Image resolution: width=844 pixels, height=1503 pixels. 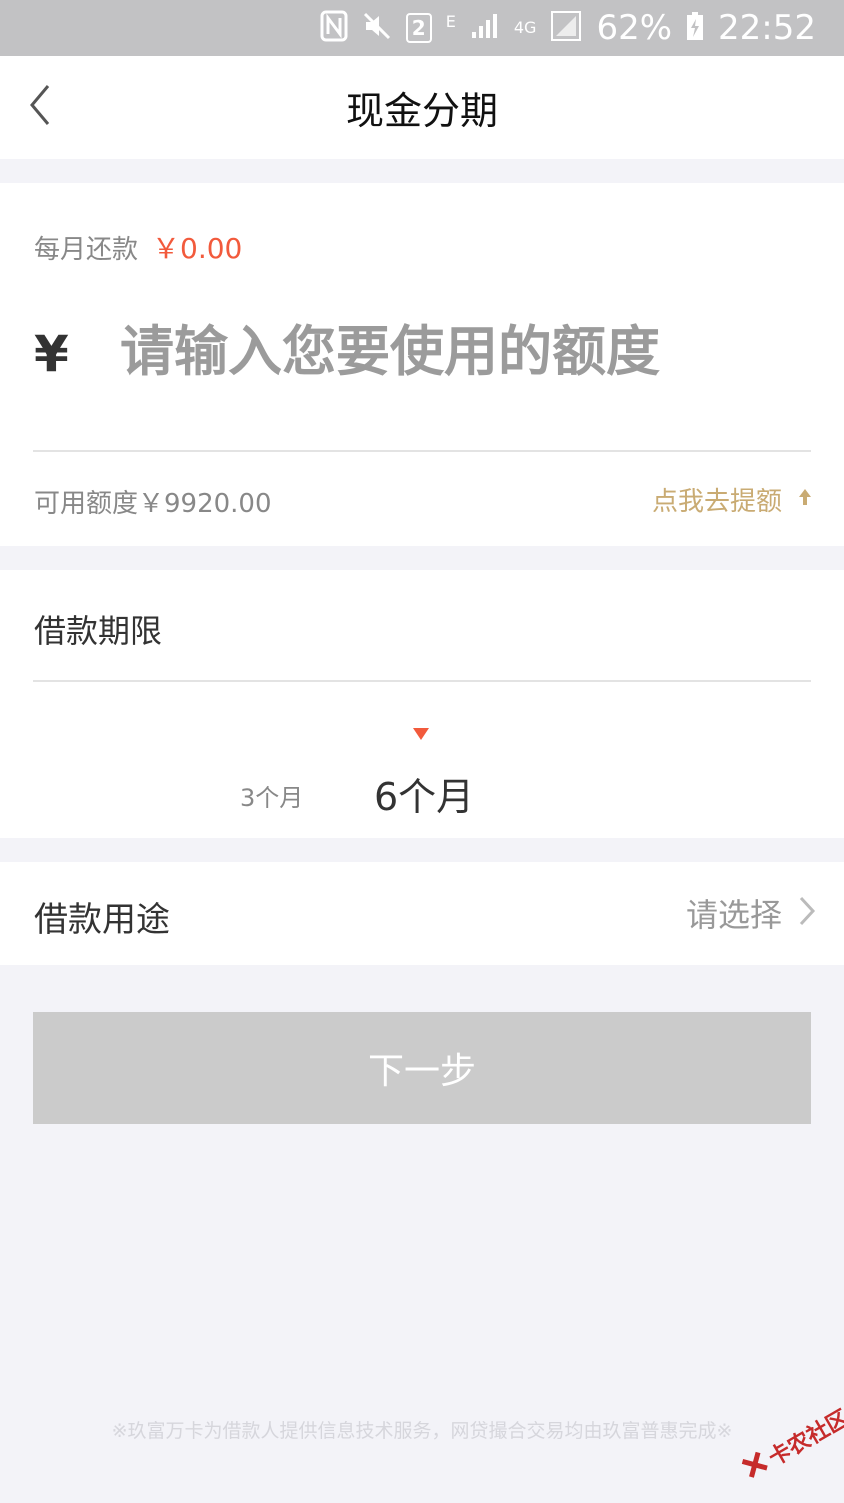 I want to click on purpose-label: 借款用途, so click(x=102, y=920).